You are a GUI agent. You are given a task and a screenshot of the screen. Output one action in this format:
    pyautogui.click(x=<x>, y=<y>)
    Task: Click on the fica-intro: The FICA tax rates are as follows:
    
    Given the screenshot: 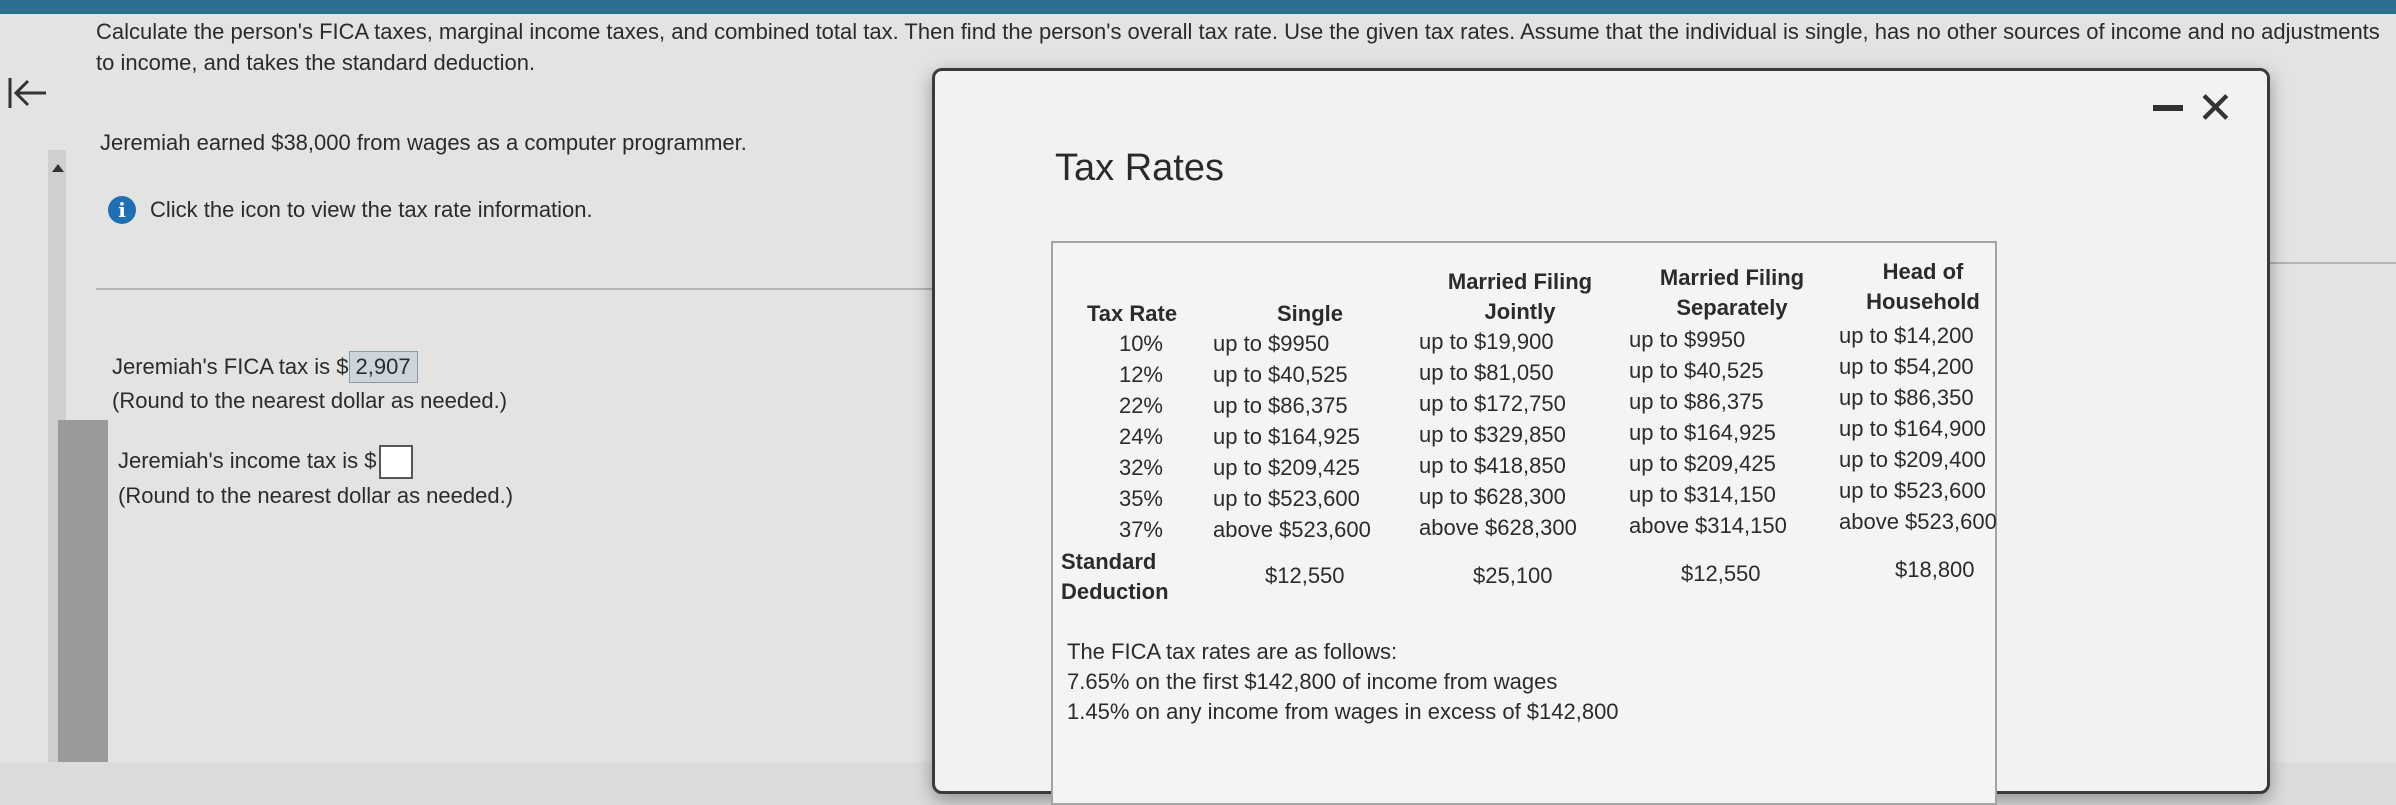 What is the action you would take?
    pyautogui.click(x=1232, y=651)
    